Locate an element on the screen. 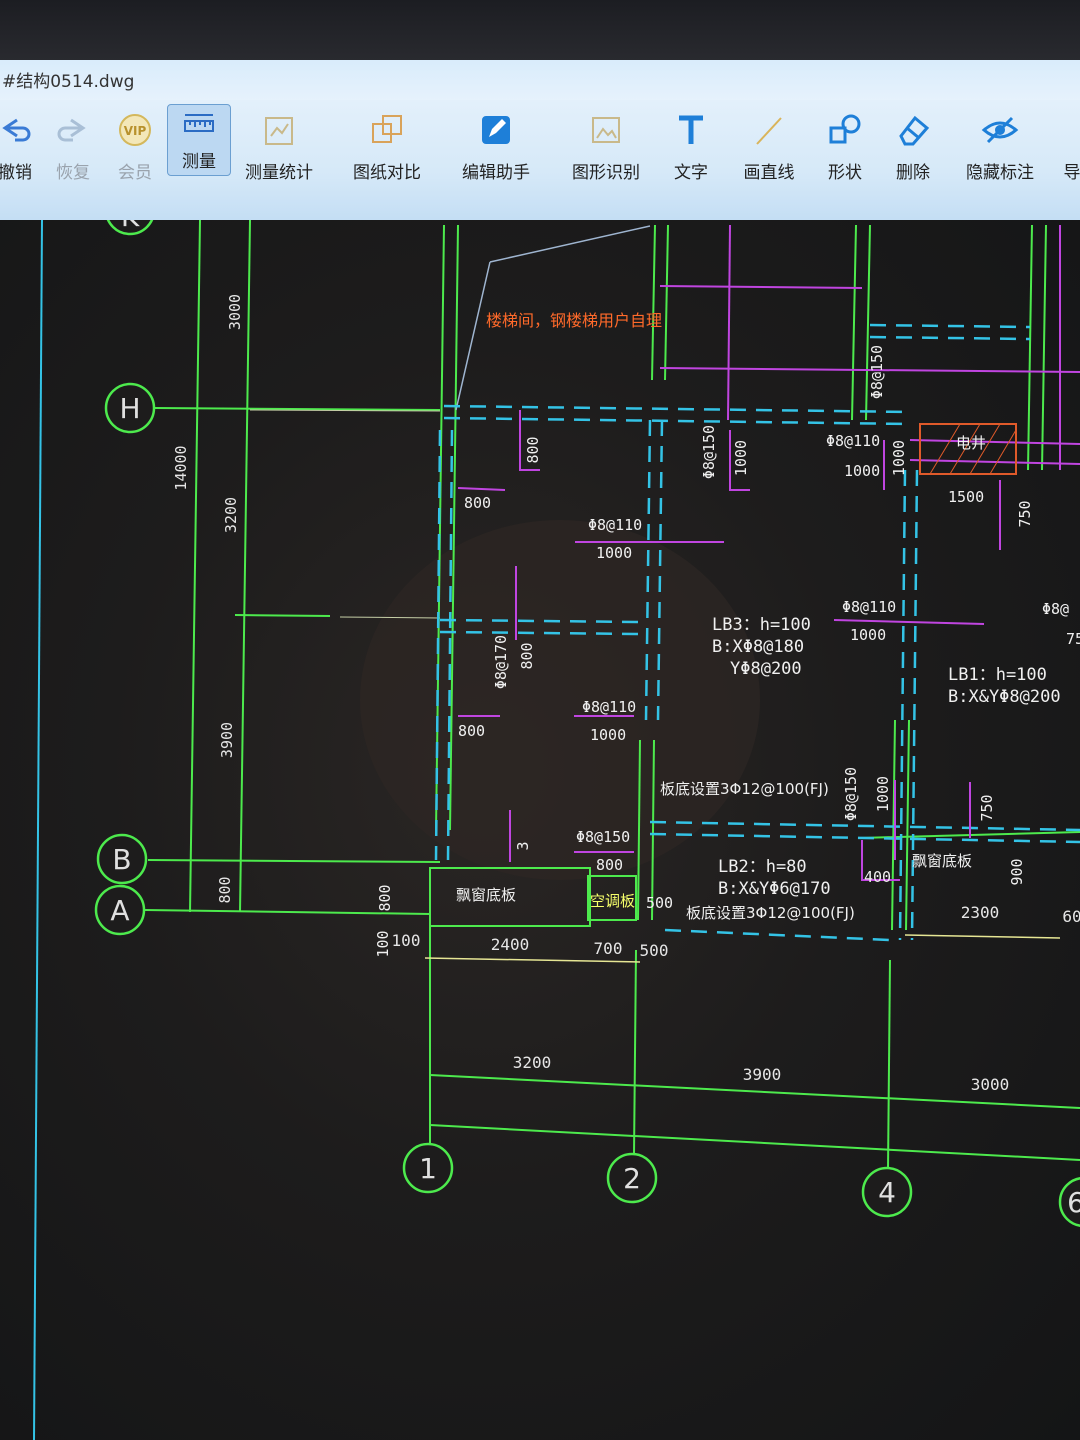 The height and width of the screenshot is (1440, 1080). shape-recognize-label: 图形识别 is located at coordinates (606, 173).